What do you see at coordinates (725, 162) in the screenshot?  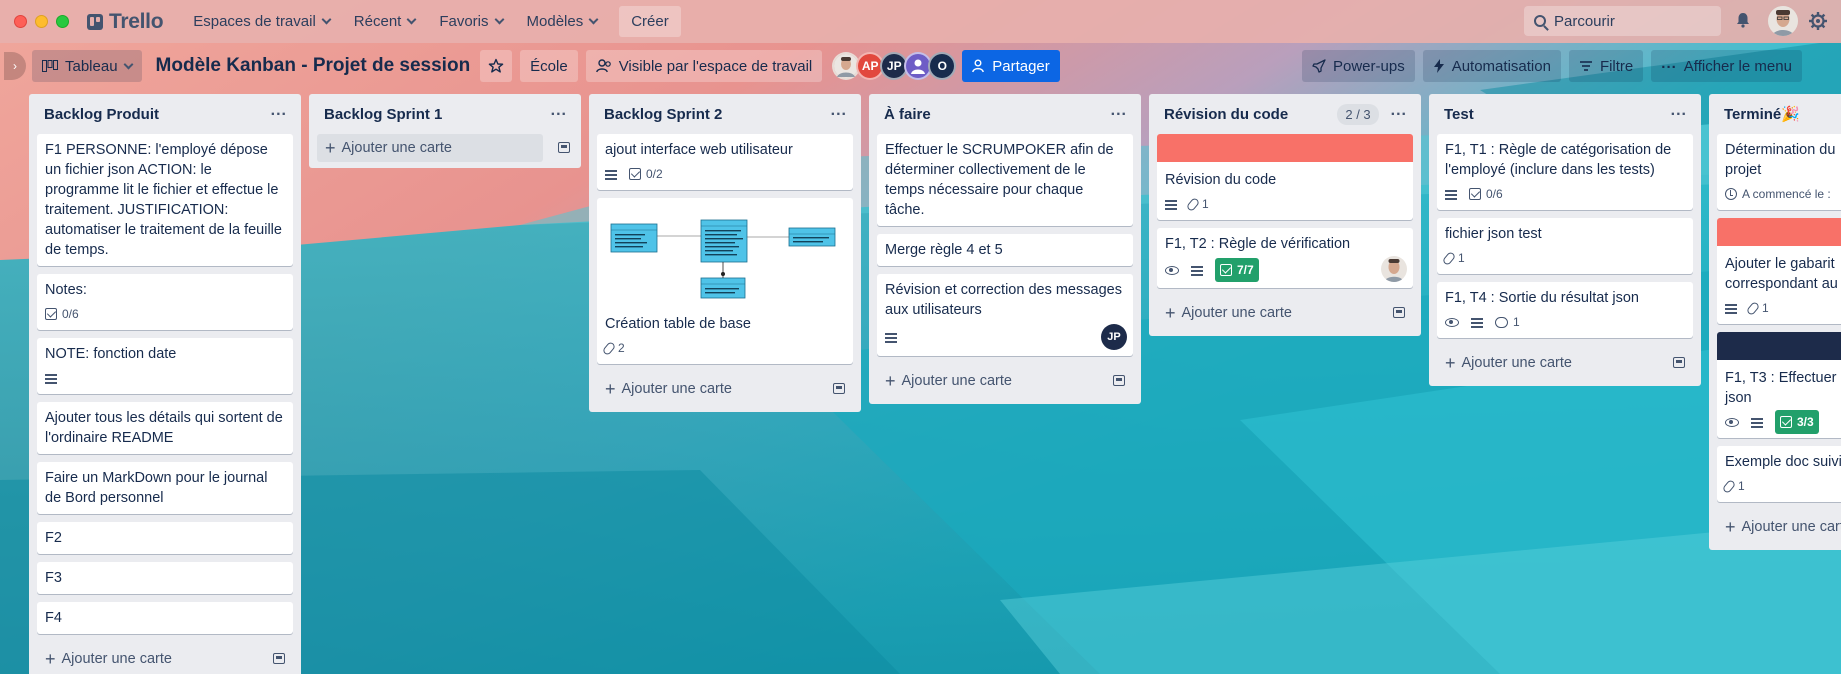 I see `card: ajout interface web utilisateur 0/2` at bounding box center [725, 162].